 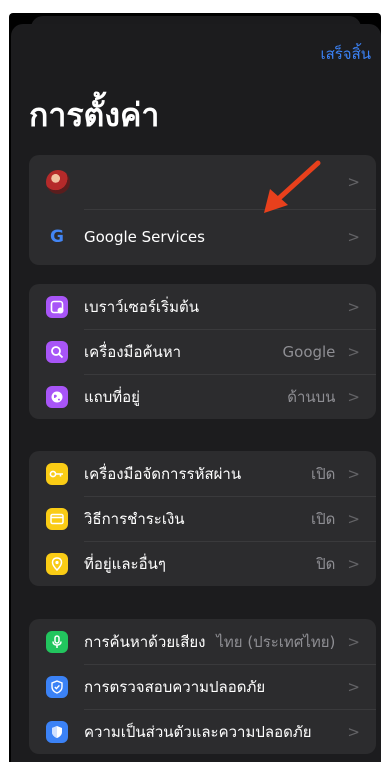 What do you see at coordinates (57, 686) in the screenshot?
I see `shield-check-icon` at bounding box center [57, 686].